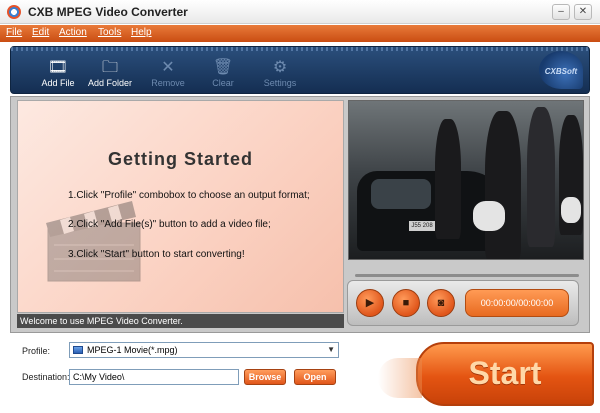 This screenshot has height=413, width=600. I want to click on menu-tools: Tools, so click(109, 32).